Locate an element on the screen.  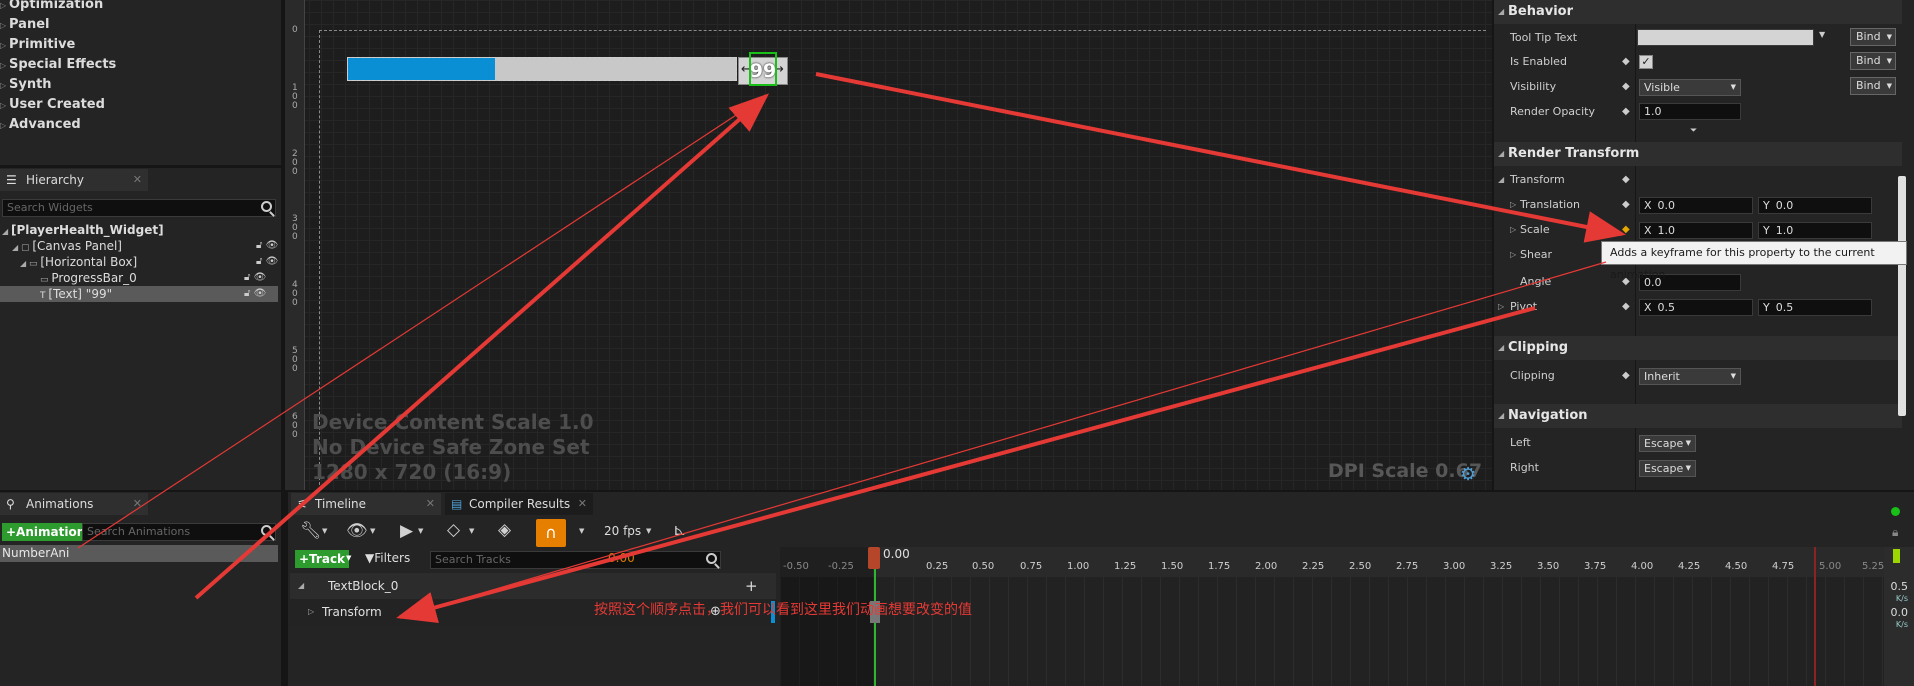
nav-left-dropdown: Escape is located at coordinates (1667, 443).